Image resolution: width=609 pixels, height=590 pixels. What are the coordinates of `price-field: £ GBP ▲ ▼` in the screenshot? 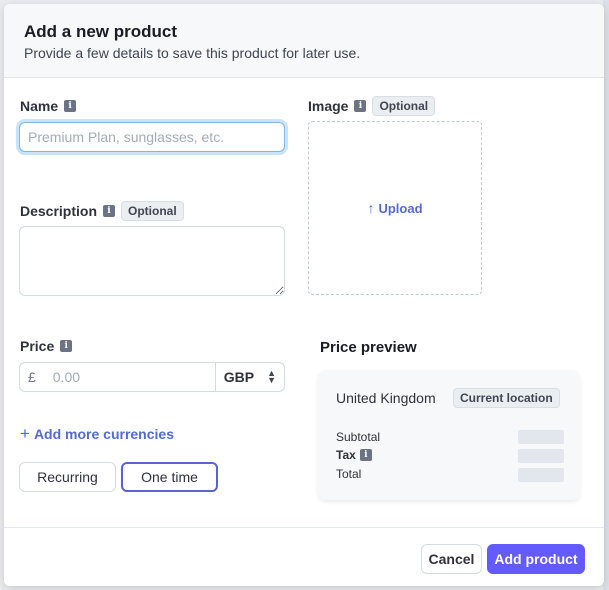 It's located at (152, 377).